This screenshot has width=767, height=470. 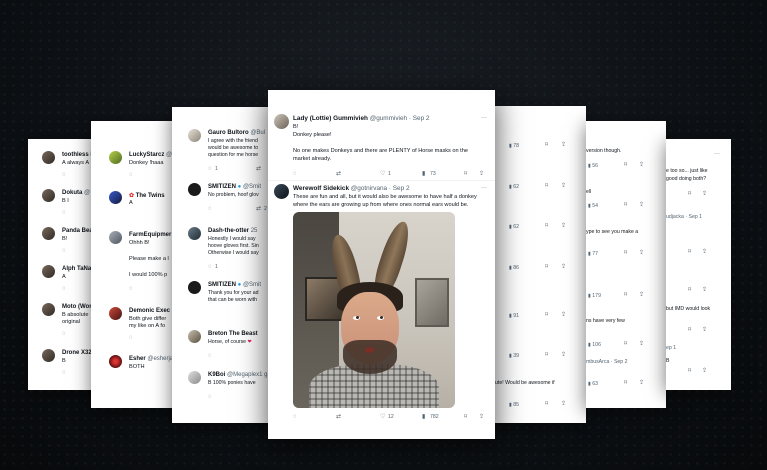 I want to click on author-name: toothless l, so click(x=77, y=155).